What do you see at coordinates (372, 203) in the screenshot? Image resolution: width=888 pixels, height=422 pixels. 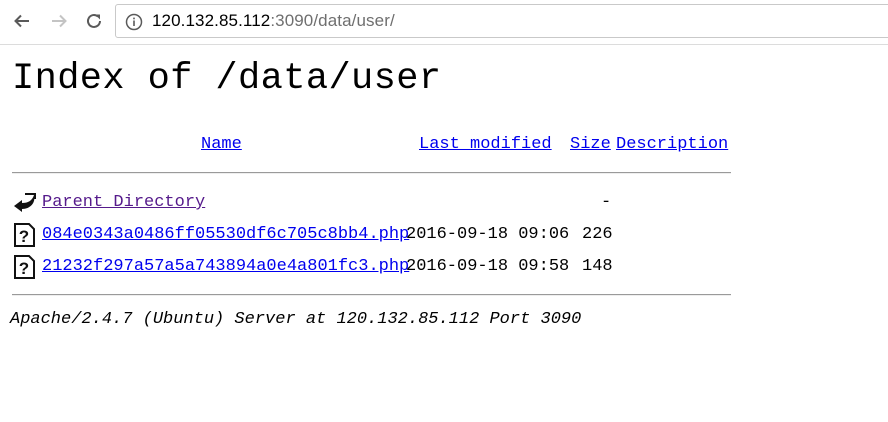 I see `parent-directory-row: Parent Directory -` at bounding box center [372, 203].